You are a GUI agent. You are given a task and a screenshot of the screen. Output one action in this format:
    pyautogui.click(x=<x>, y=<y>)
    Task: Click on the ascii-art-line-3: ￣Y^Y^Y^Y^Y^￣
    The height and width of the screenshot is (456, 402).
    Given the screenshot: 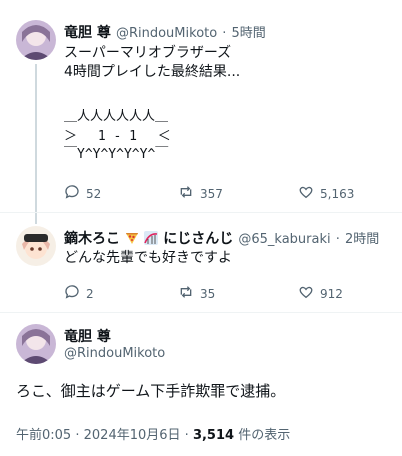 What is the action you would take?
    pyautogui.click(x=116, y=154)
    